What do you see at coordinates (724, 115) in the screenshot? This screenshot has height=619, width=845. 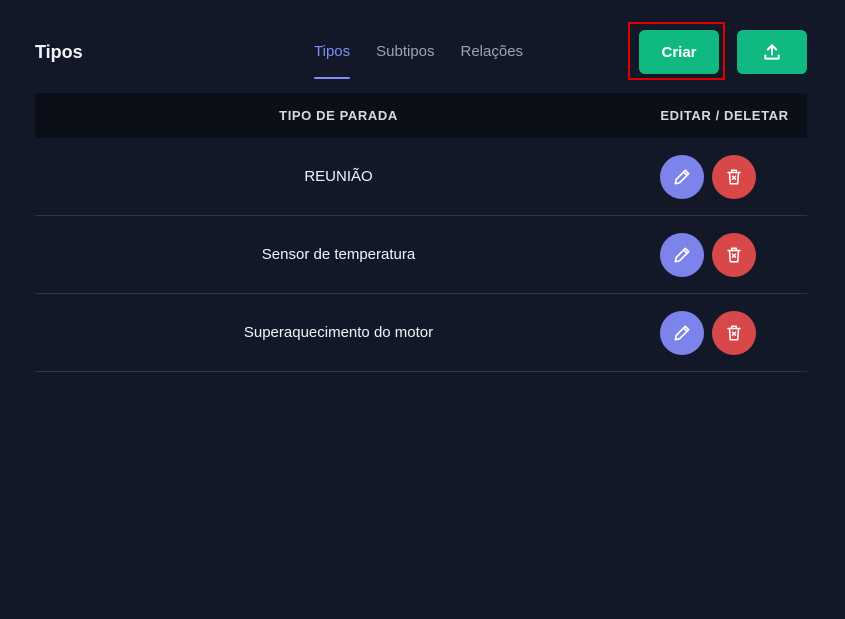 I see `column-header-actions: EDITAR / DELETAR` at bounding box center [724, 115].